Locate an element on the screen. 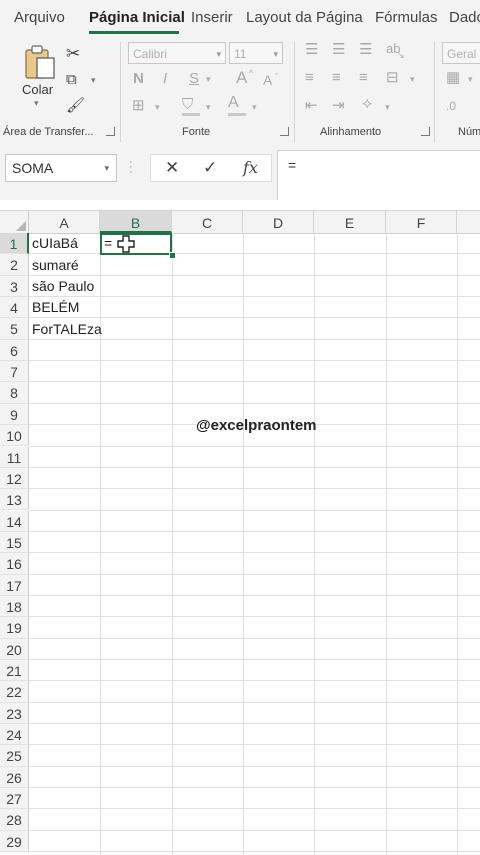 This screenshot has width=480, height=855. row-header-8: 8 is located at coordinates (14, 393).